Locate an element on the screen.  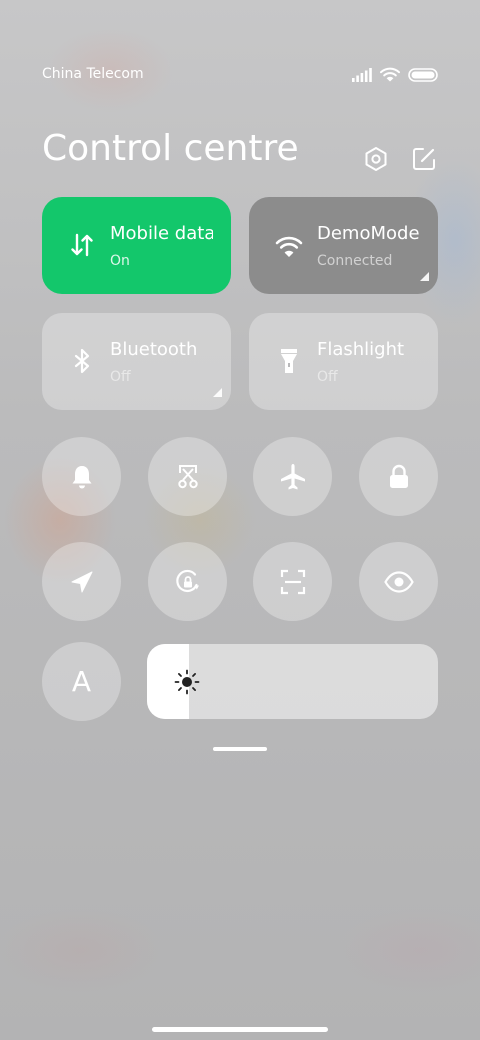
toggle-rotation-lock is located at coordinates (187, 581).